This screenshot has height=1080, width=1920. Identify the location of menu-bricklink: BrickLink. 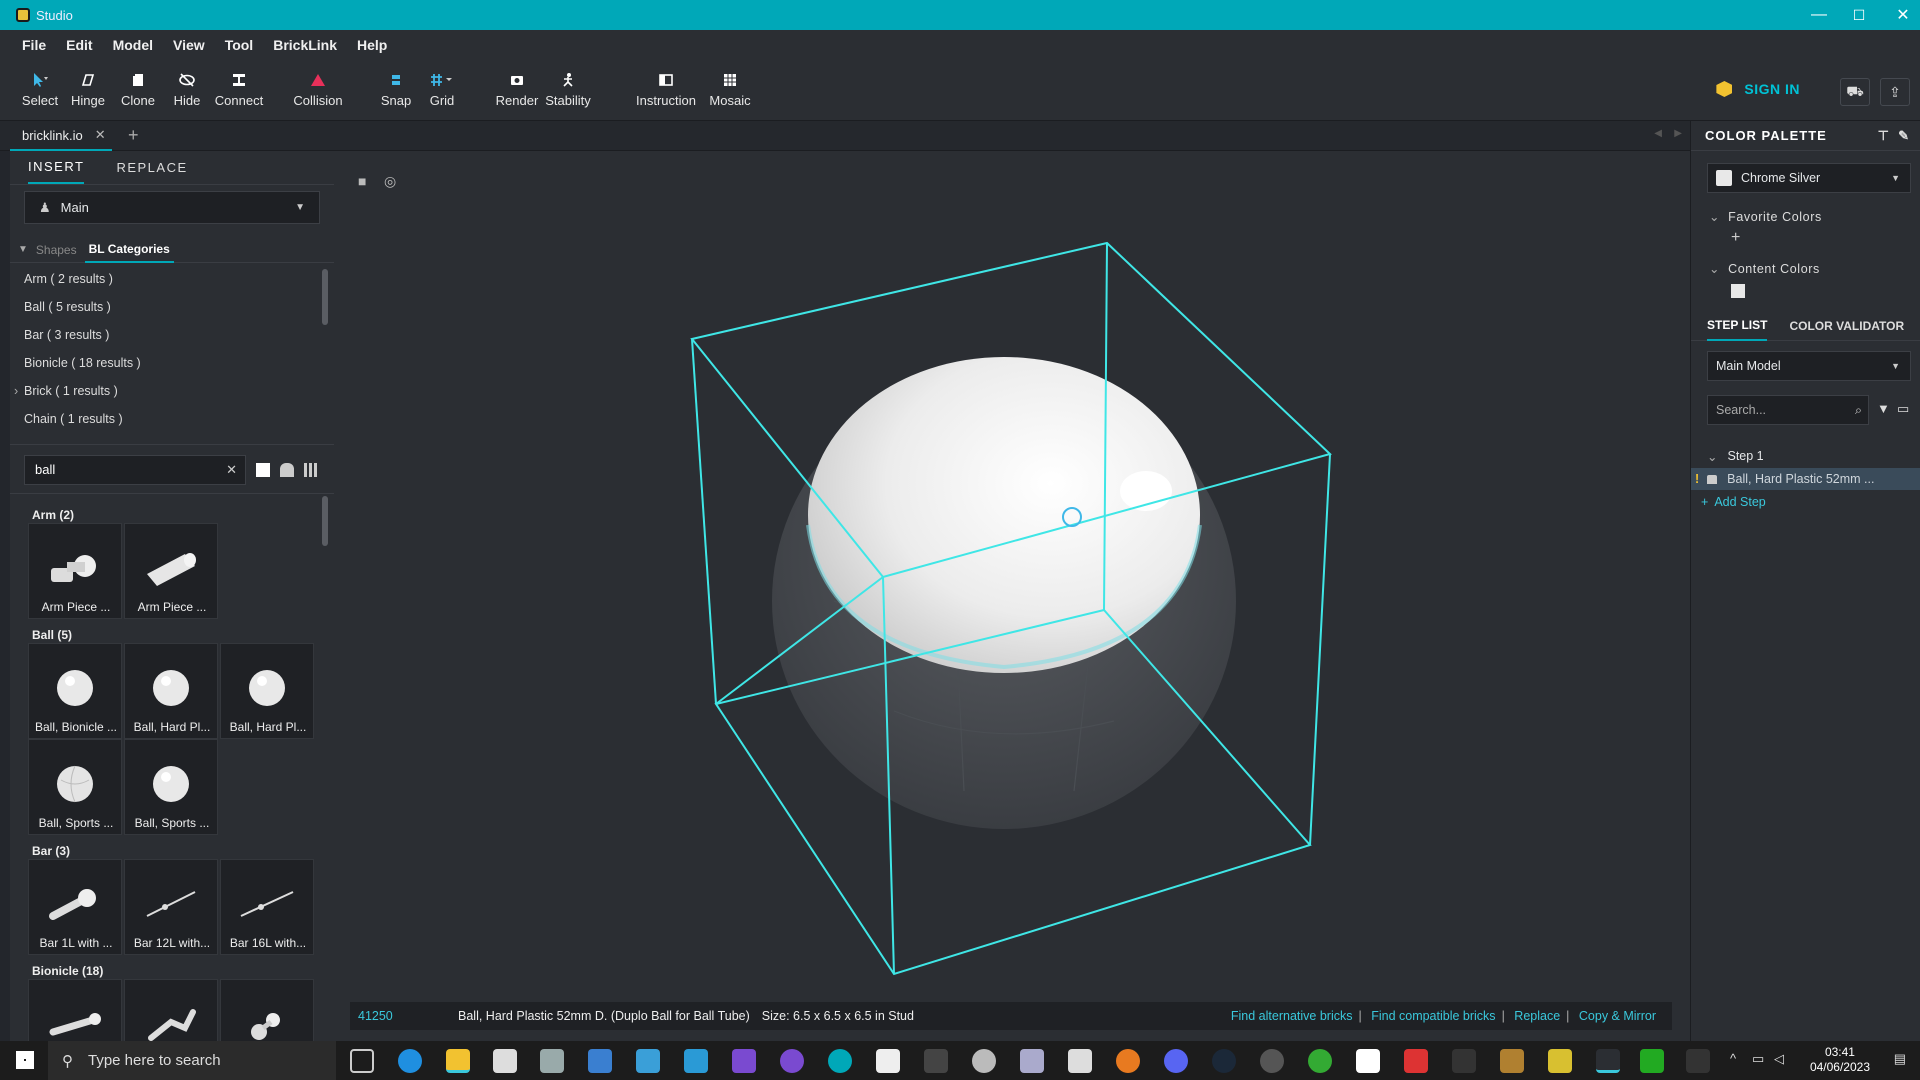
(305, 45).